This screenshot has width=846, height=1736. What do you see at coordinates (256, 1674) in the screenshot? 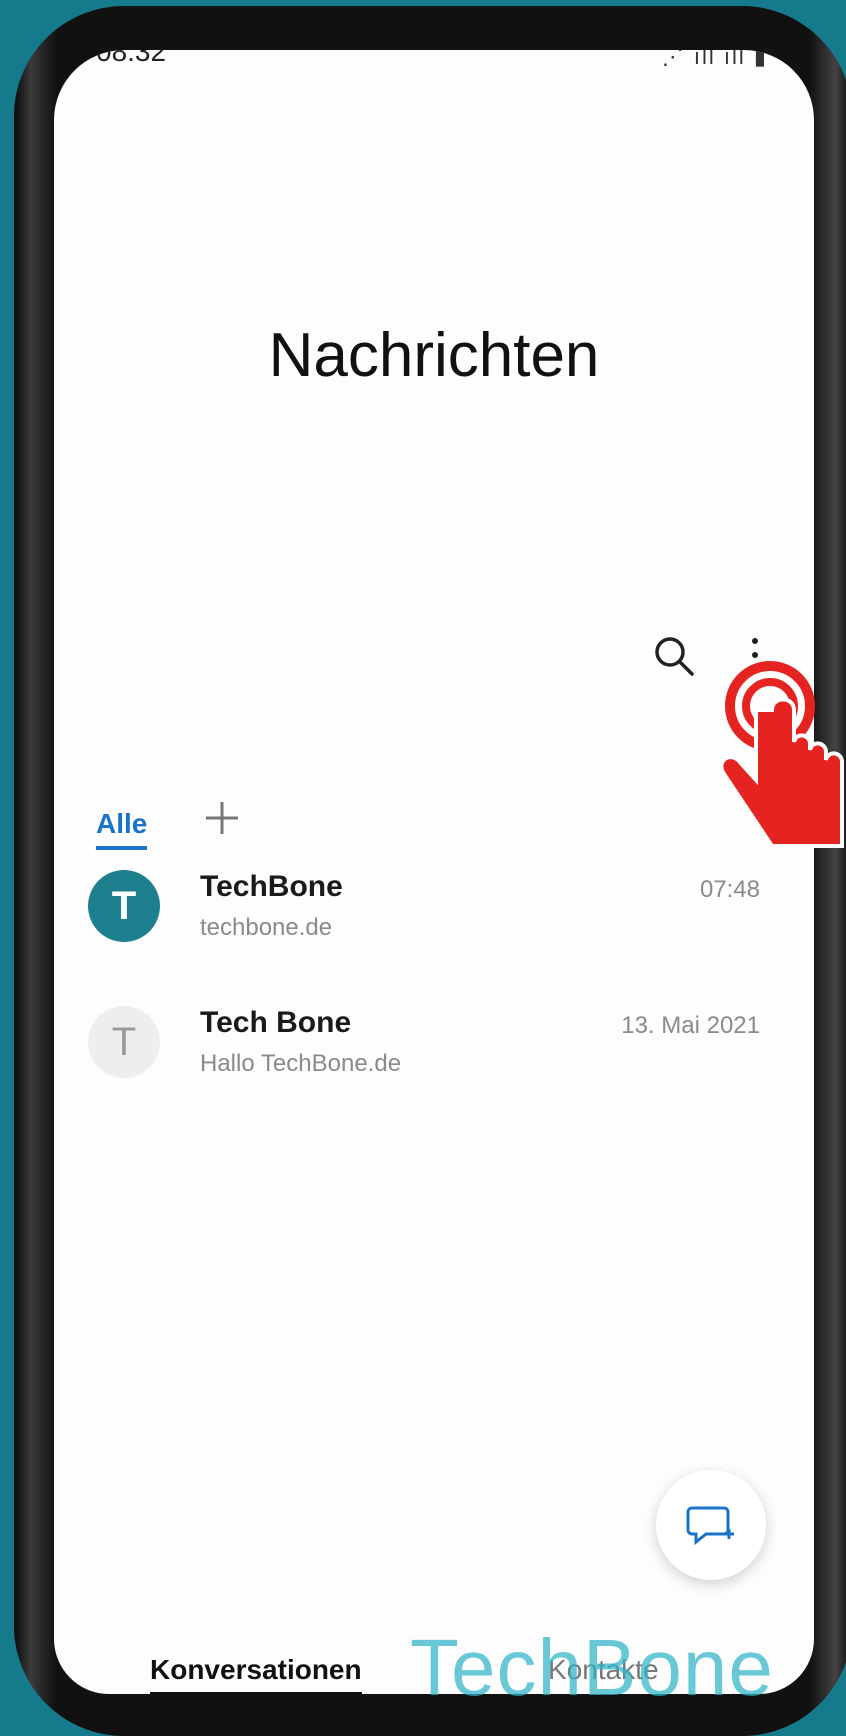
I see `nav-konversationen: Konversationen` at bounding box center [256, 1674].